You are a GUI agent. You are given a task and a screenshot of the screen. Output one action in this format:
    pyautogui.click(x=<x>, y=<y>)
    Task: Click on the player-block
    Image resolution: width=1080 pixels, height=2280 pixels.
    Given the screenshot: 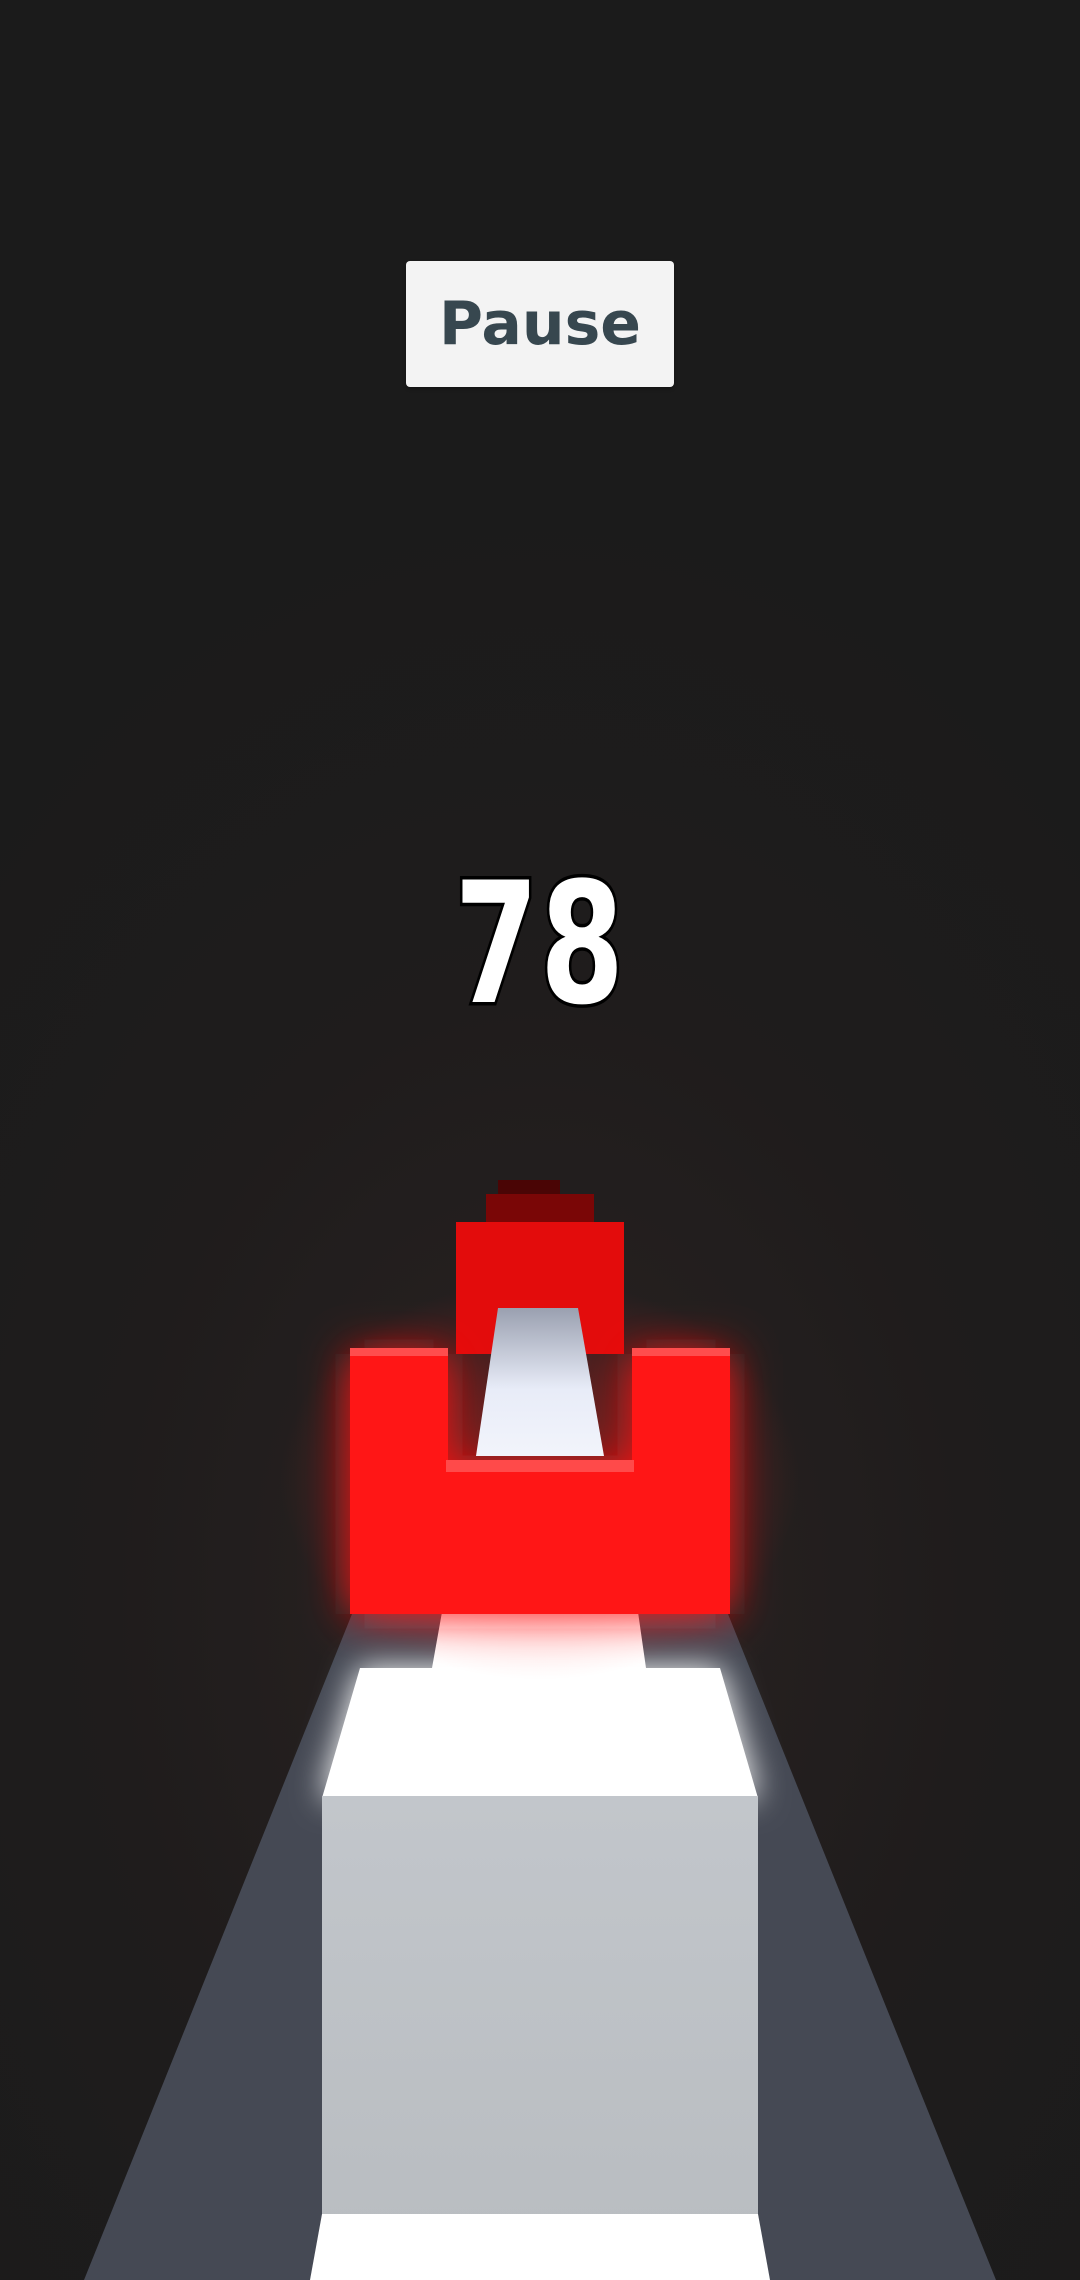 What is the action you would take?
    pyautogui.click(x=540, y=2013)
    